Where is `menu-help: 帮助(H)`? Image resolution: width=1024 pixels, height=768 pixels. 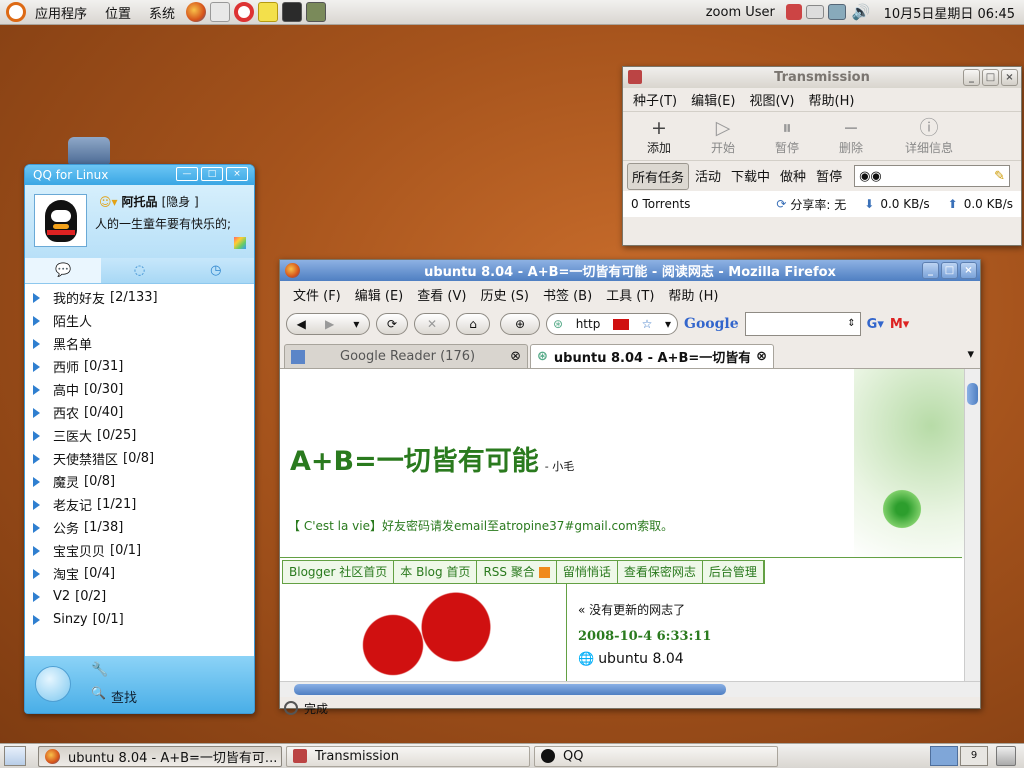 menu-help: 帮助(H) is located at coordinates (832, 99).